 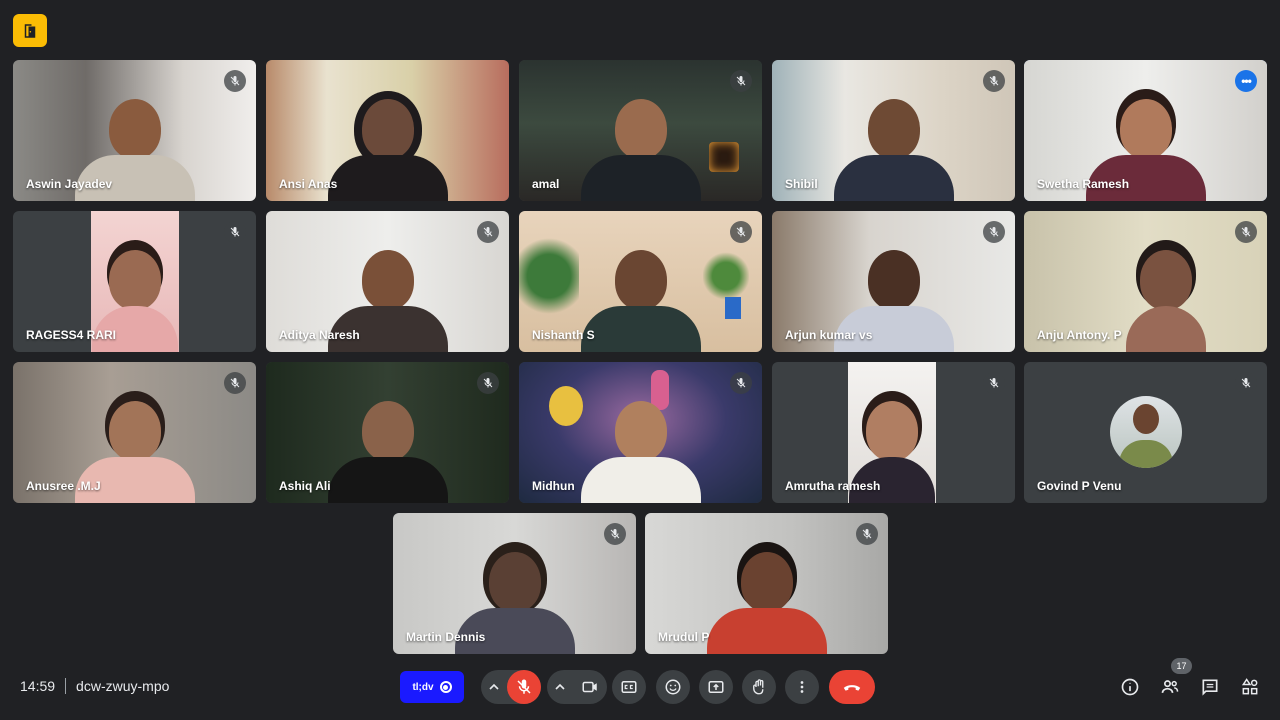 I want to click on participant-name: Mrudul P, so click(x=684, y=637).